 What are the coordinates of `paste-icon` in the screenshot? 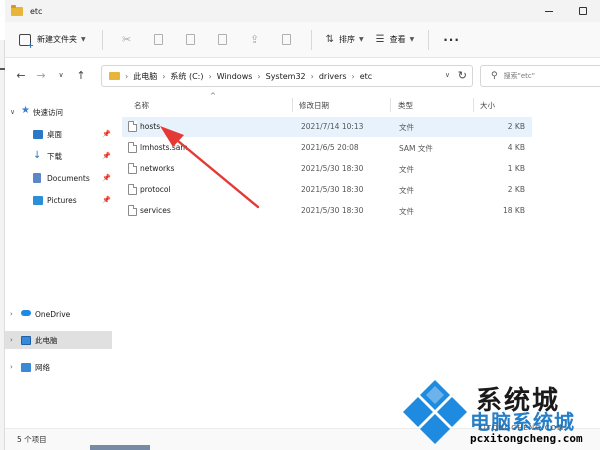 It's located at (191, 39).